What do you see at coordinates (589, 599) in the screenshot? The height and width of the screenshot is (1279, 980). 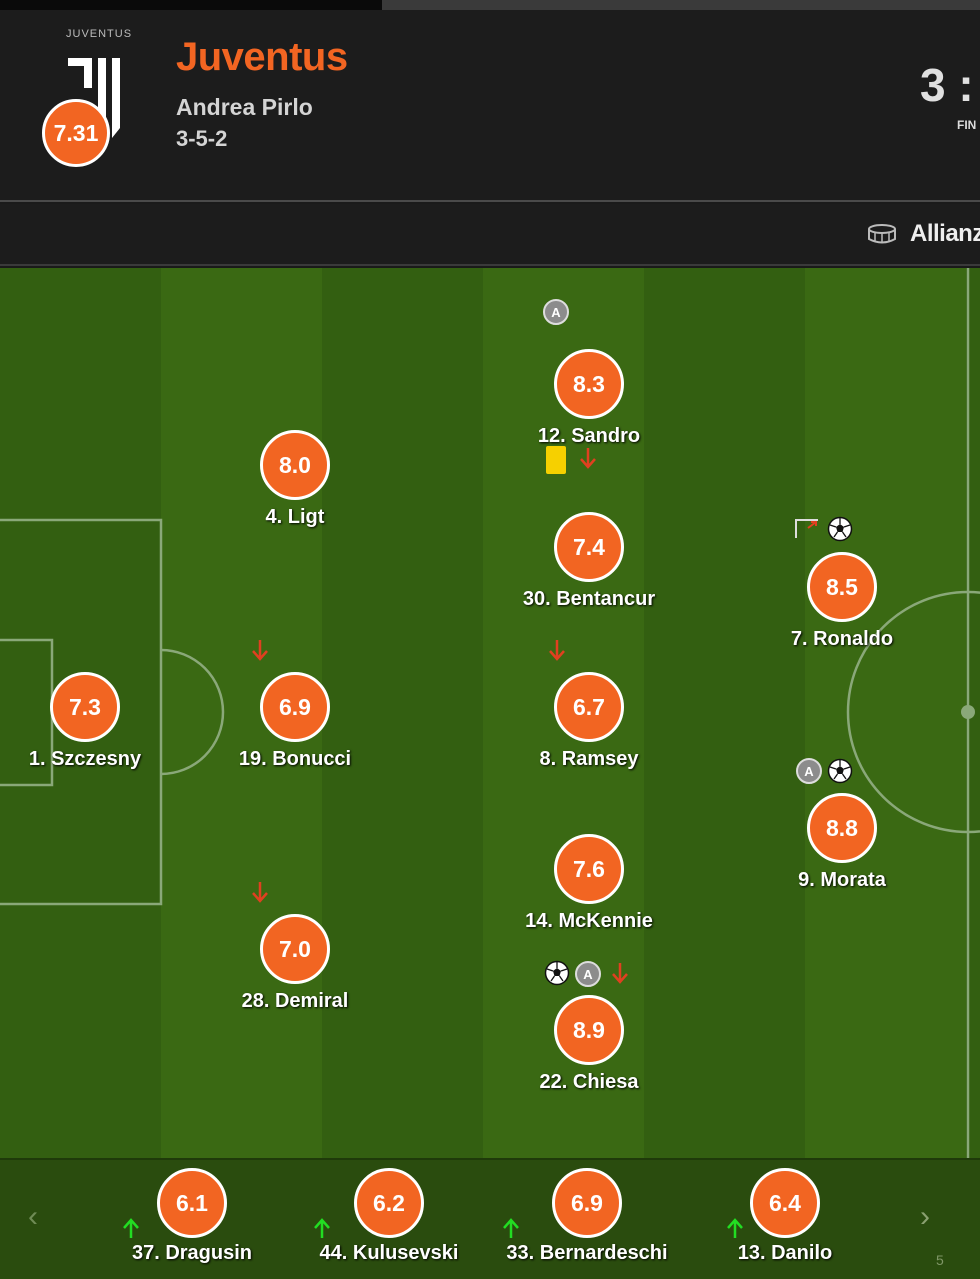 I see `player-name: 30. Bentancur` at bounding box center [589, 599].